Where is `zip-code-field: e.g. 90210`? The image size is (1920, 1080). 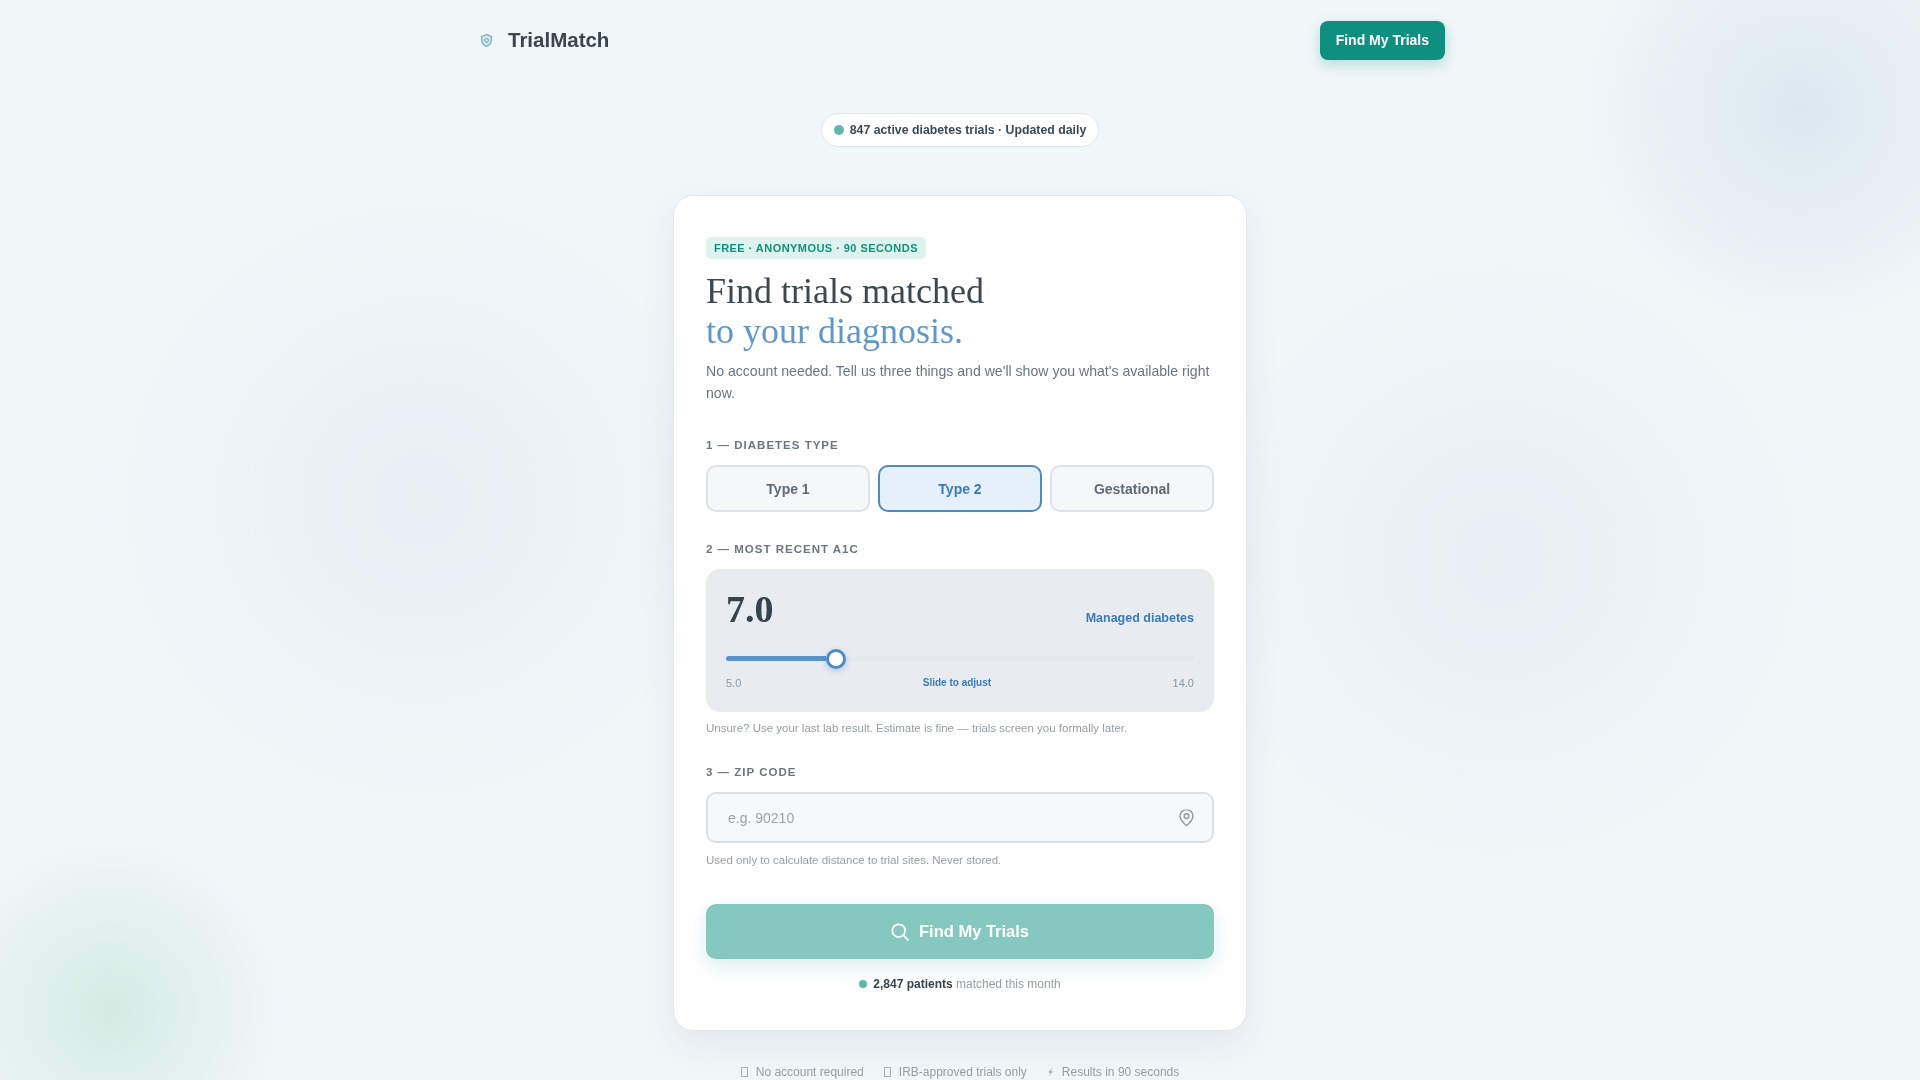 zip-code-field: e.g. 90210 is located at coordinates (960, 817).